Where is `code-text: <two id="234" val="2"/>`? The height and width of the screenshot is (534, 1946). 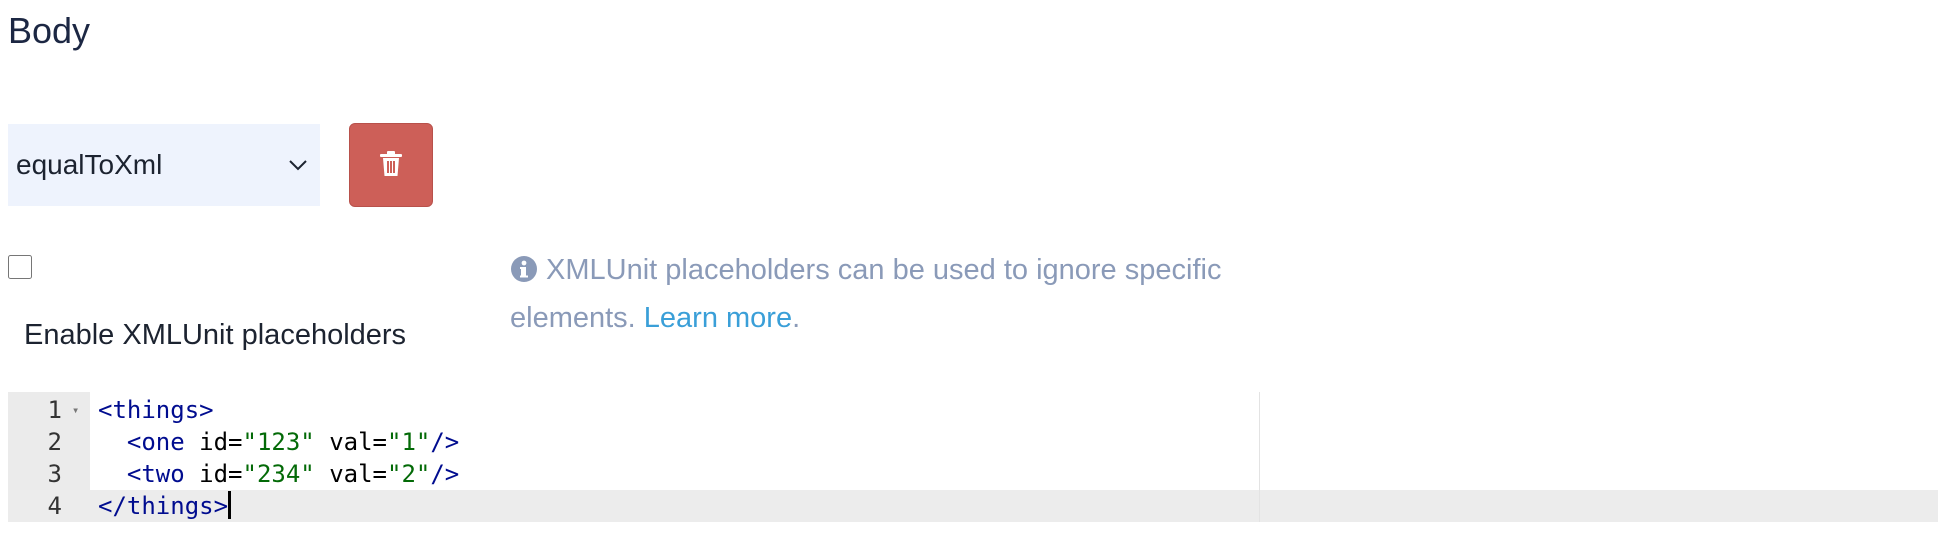
code-text: <two id="234" val="2"/> is located at coordinates (293, 474).